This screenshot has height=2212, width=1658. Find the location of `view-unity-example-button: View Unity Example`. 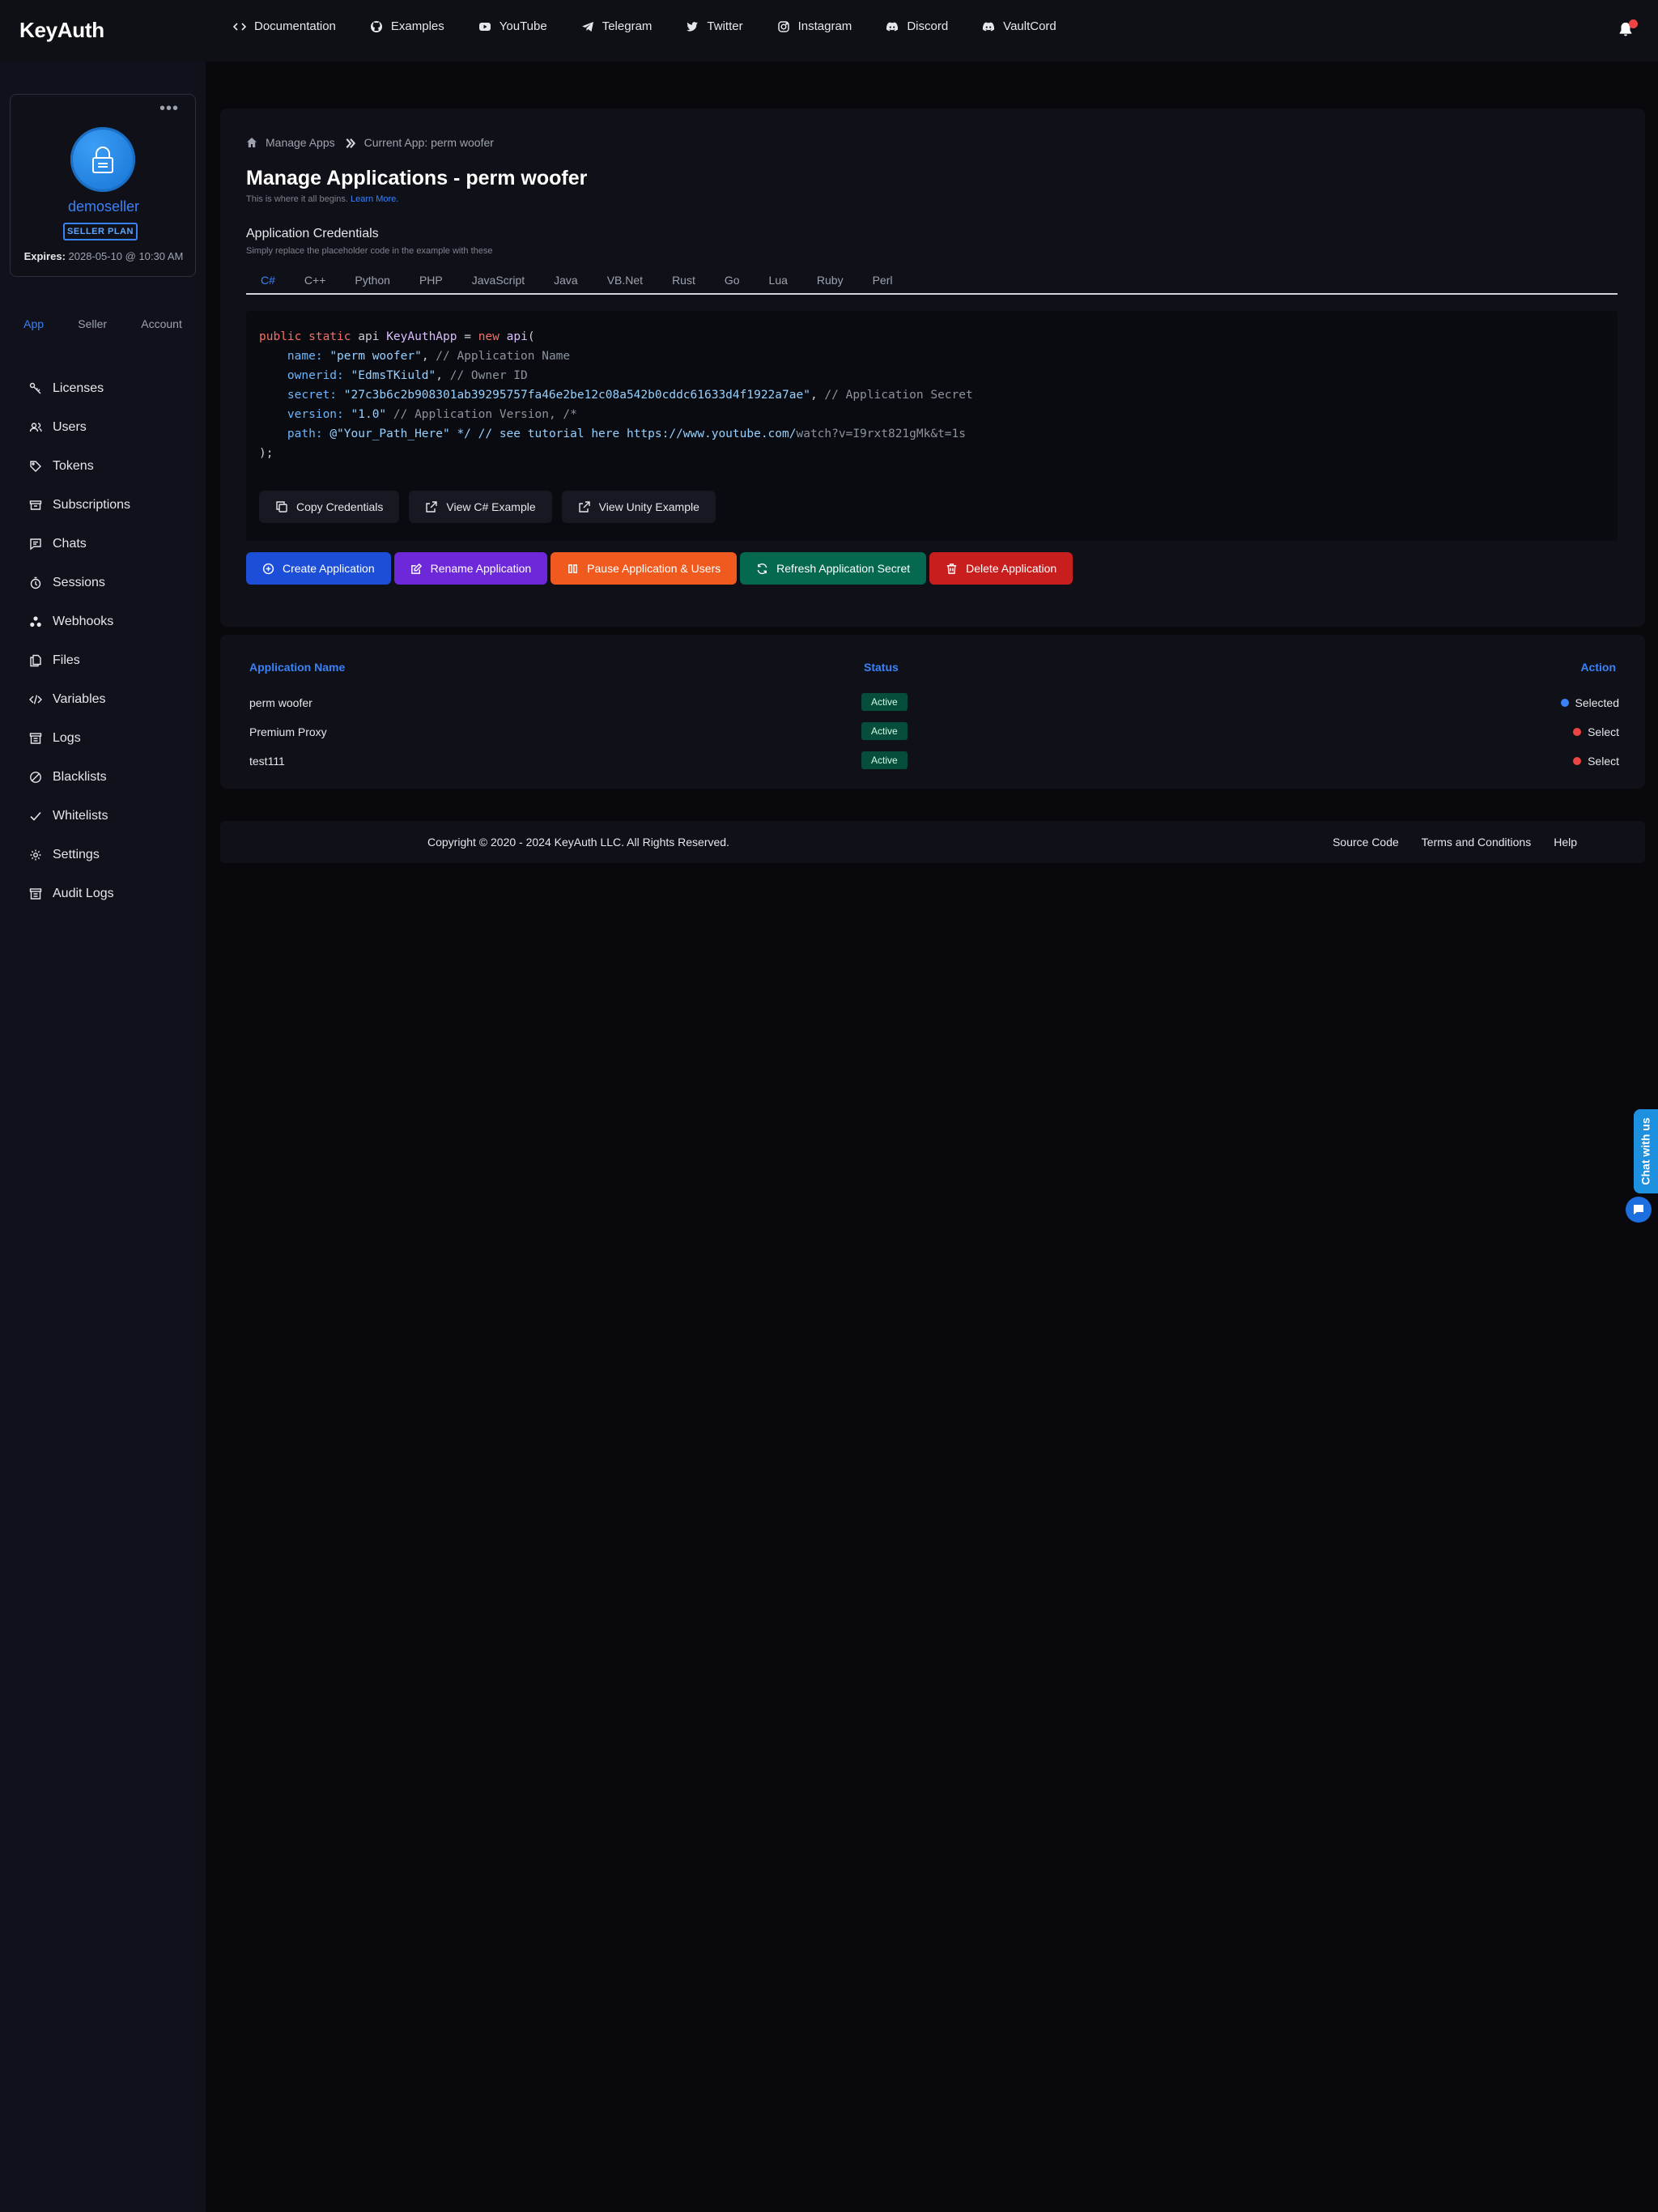

view-unity-example-button: View Unity Example is located at coordinates (638, 507).